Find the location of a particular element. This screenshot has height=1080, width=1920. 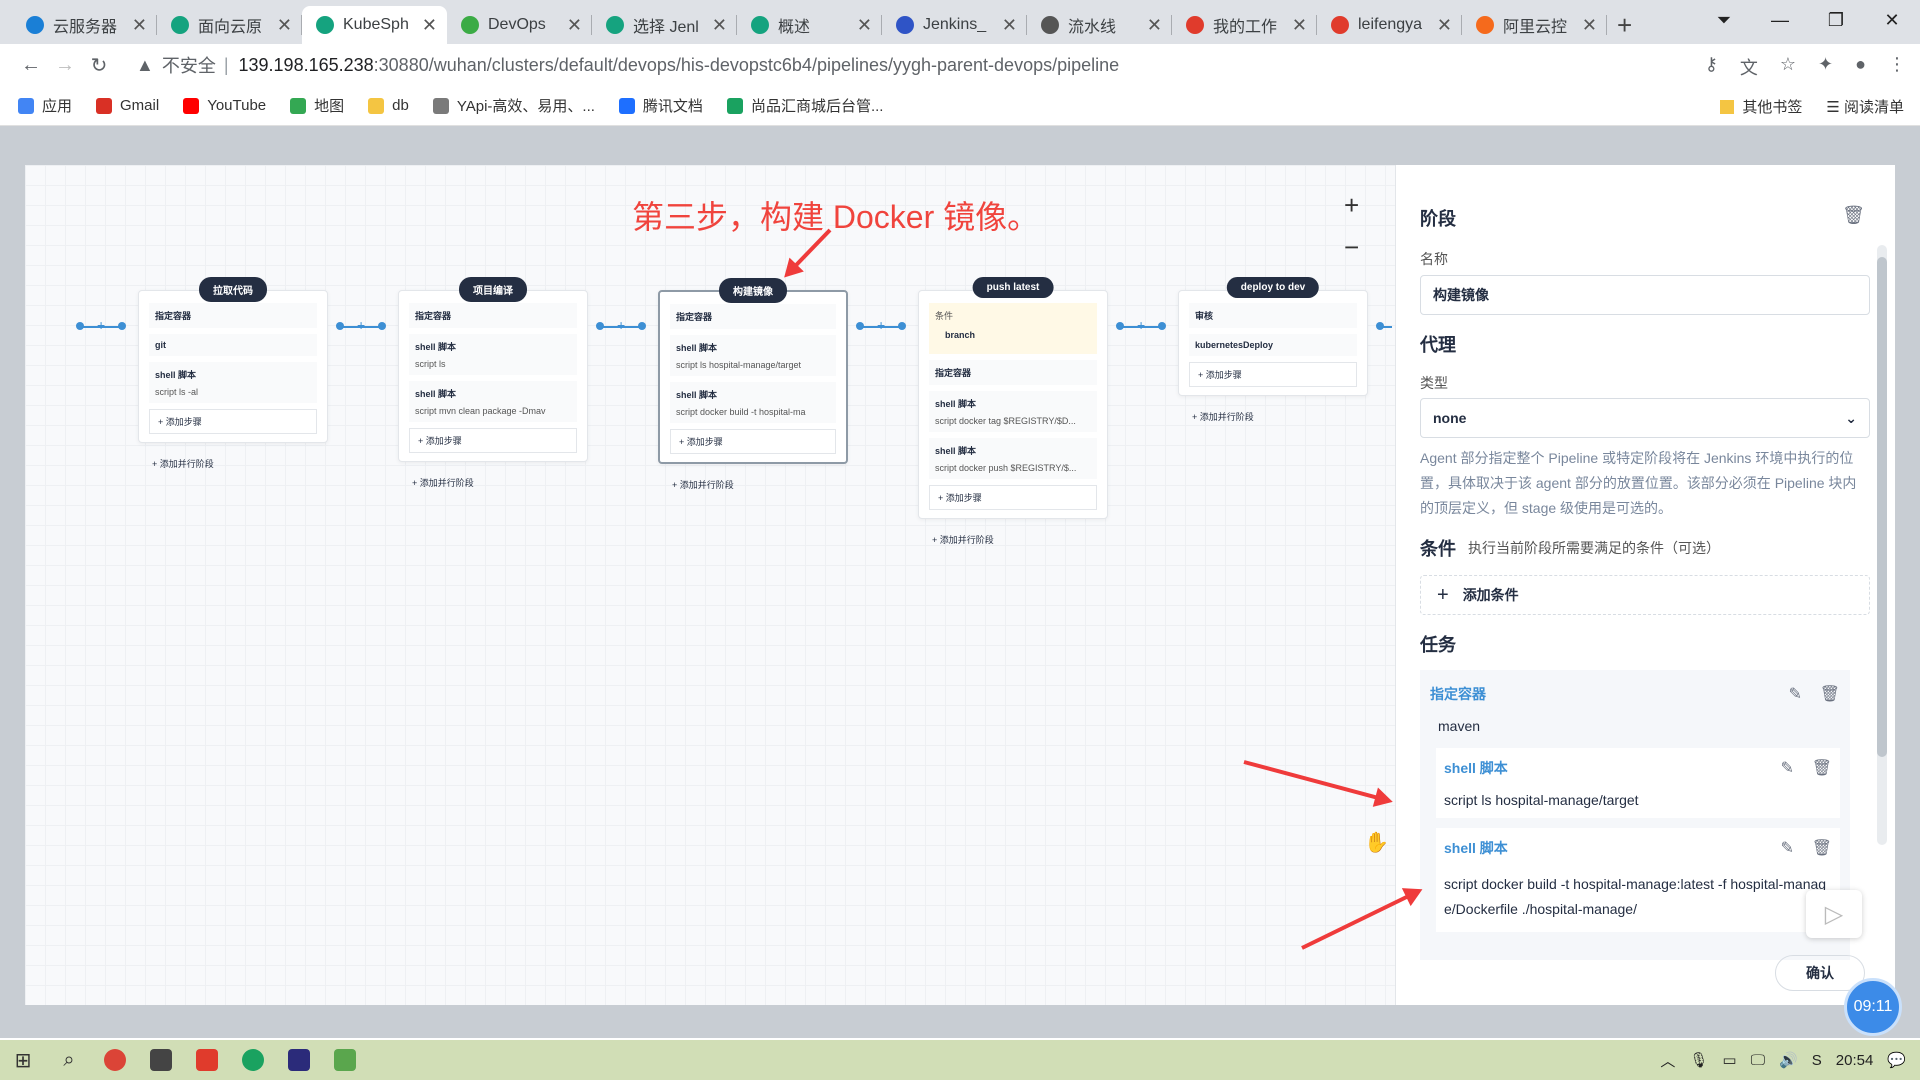

bookmark-item: 应用 is located at coordinates (45, 105).